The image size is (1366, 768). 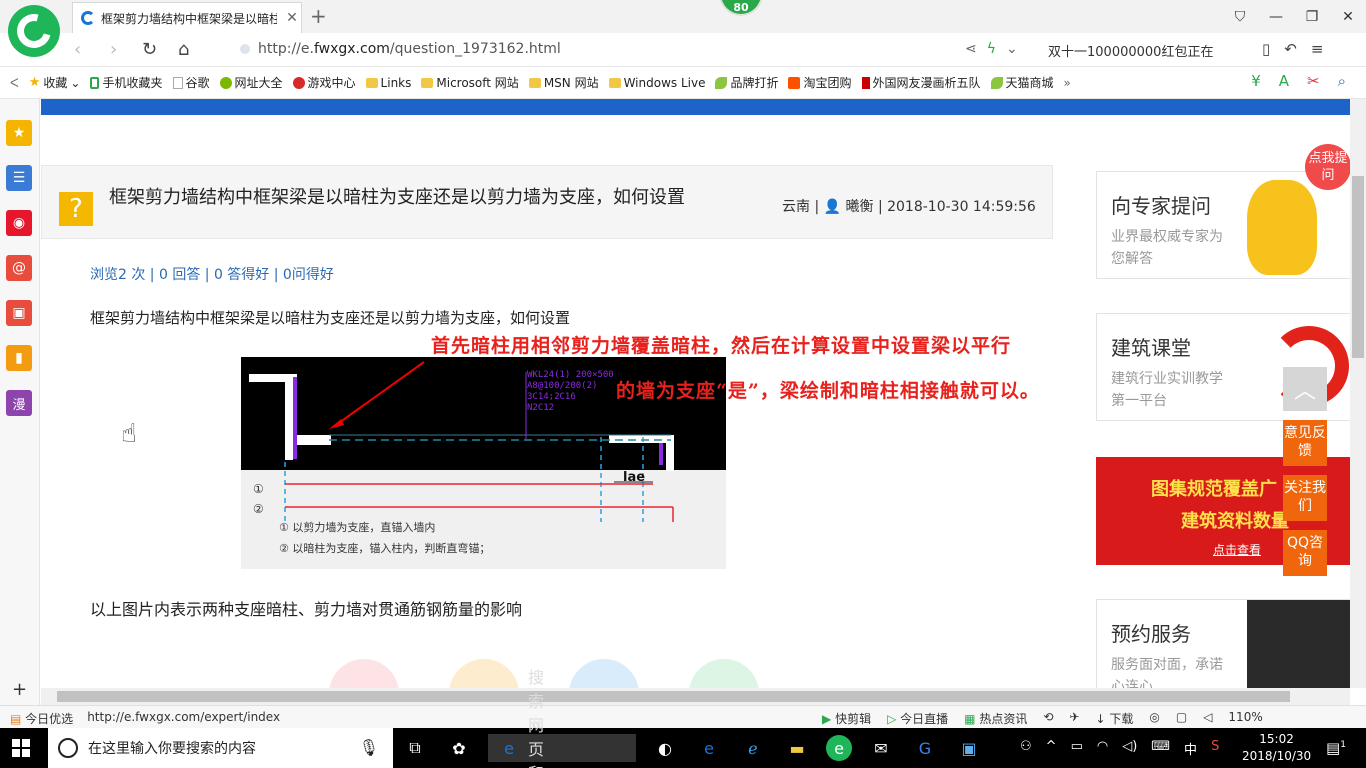 I want to click on live-button: ▷ 今日直播, so click(x=917, y=718).